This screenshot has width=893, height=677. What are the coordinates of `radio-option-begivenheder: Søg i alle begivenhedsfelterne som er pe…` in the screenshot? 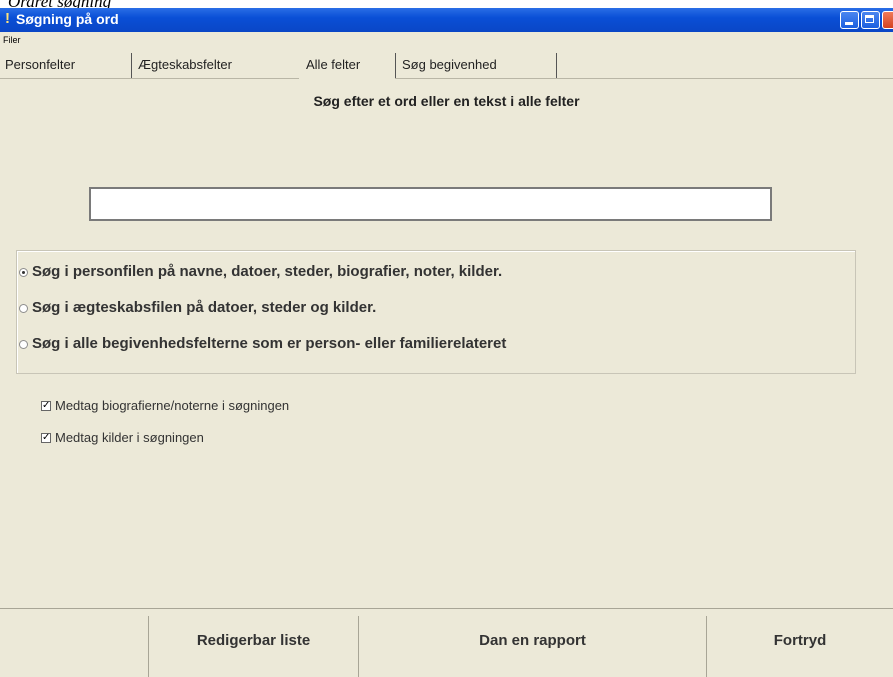 It's located at (263, 344).